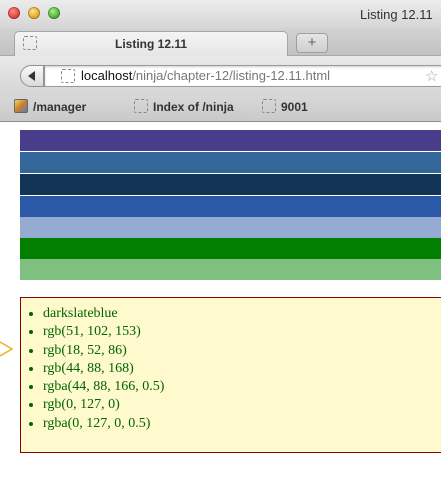 The width and height of the screenshot is (441, 482). I want to click on url-host: localhost, so click(107, 75).